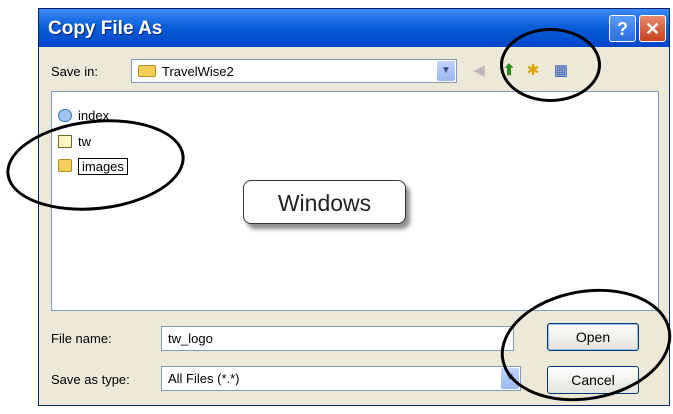 Image resolution: width=673 pixels, height=414 pixels. What do you see at coordinates (84, 141) in the screenshot?
I see `file-name: tw` at bounding box center [84, 141].